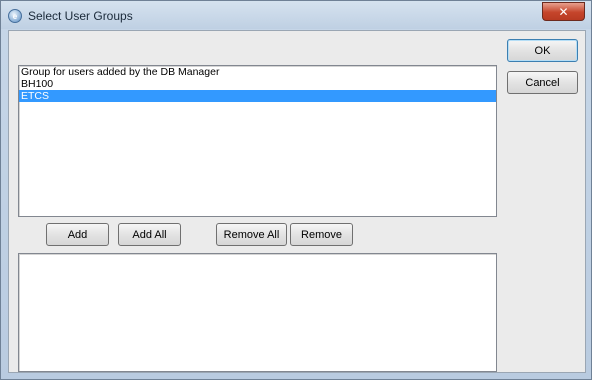  What do you see at coordinates (77, 234) in the screenshot?
I see `add-button: Add` at bounding box center [77, 234].